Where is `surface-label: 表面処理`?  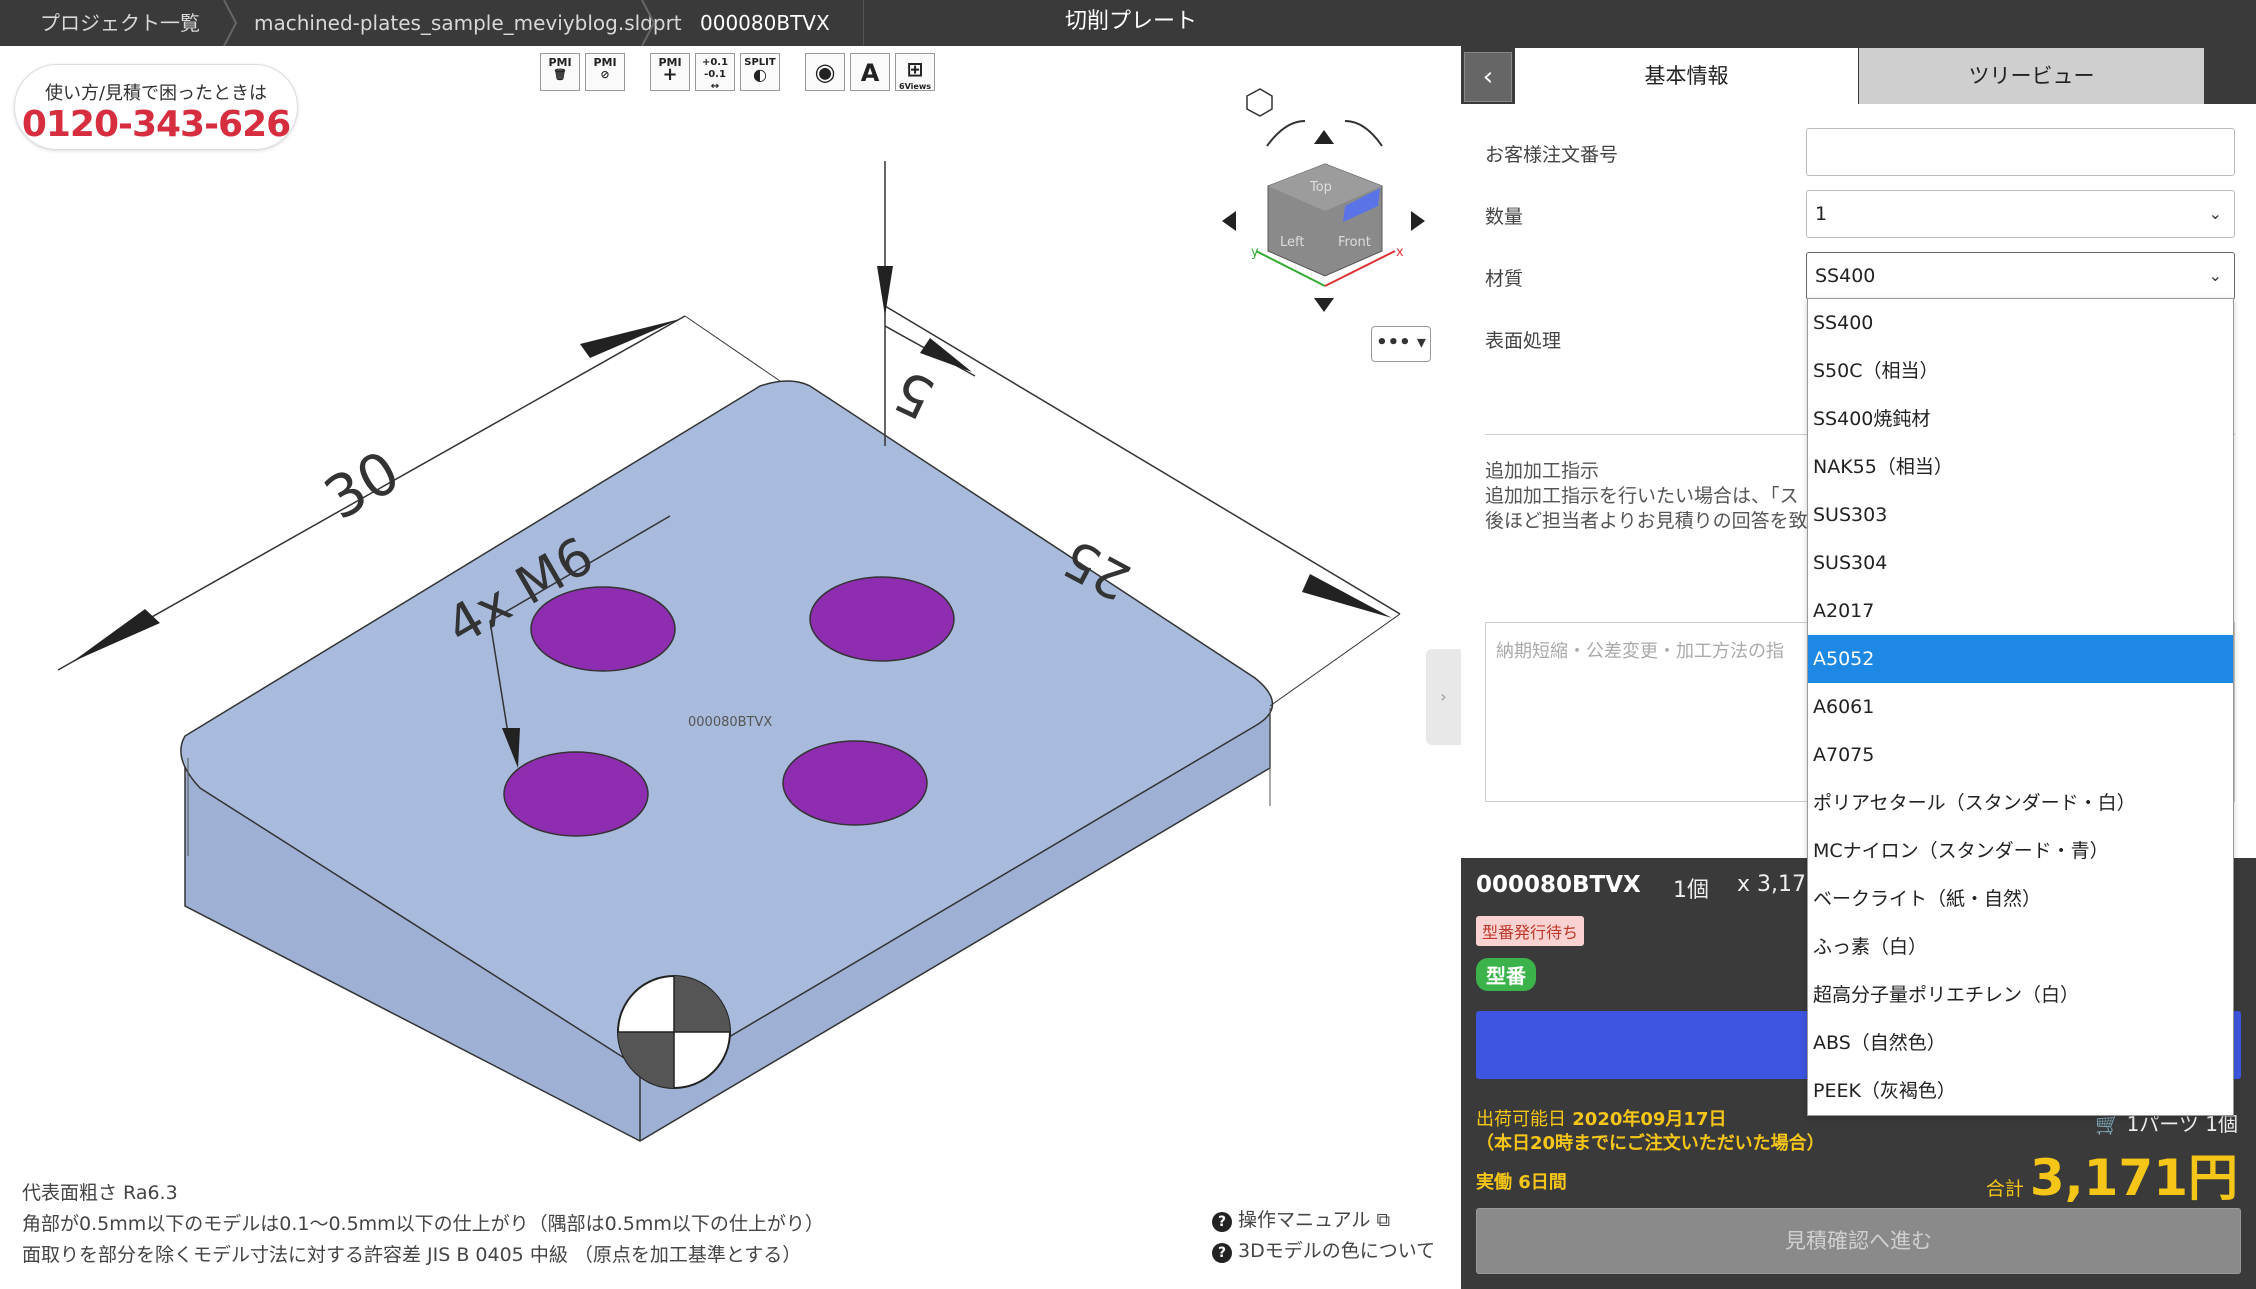 surface-label: 表面処理 is located at coordinates (1523, 341).